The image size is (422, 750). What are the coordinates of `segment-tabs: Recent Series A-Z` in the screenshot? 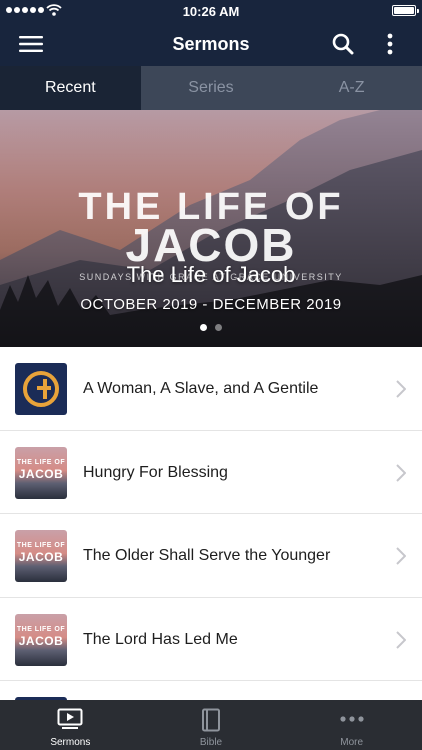 It's located at (211, 88).